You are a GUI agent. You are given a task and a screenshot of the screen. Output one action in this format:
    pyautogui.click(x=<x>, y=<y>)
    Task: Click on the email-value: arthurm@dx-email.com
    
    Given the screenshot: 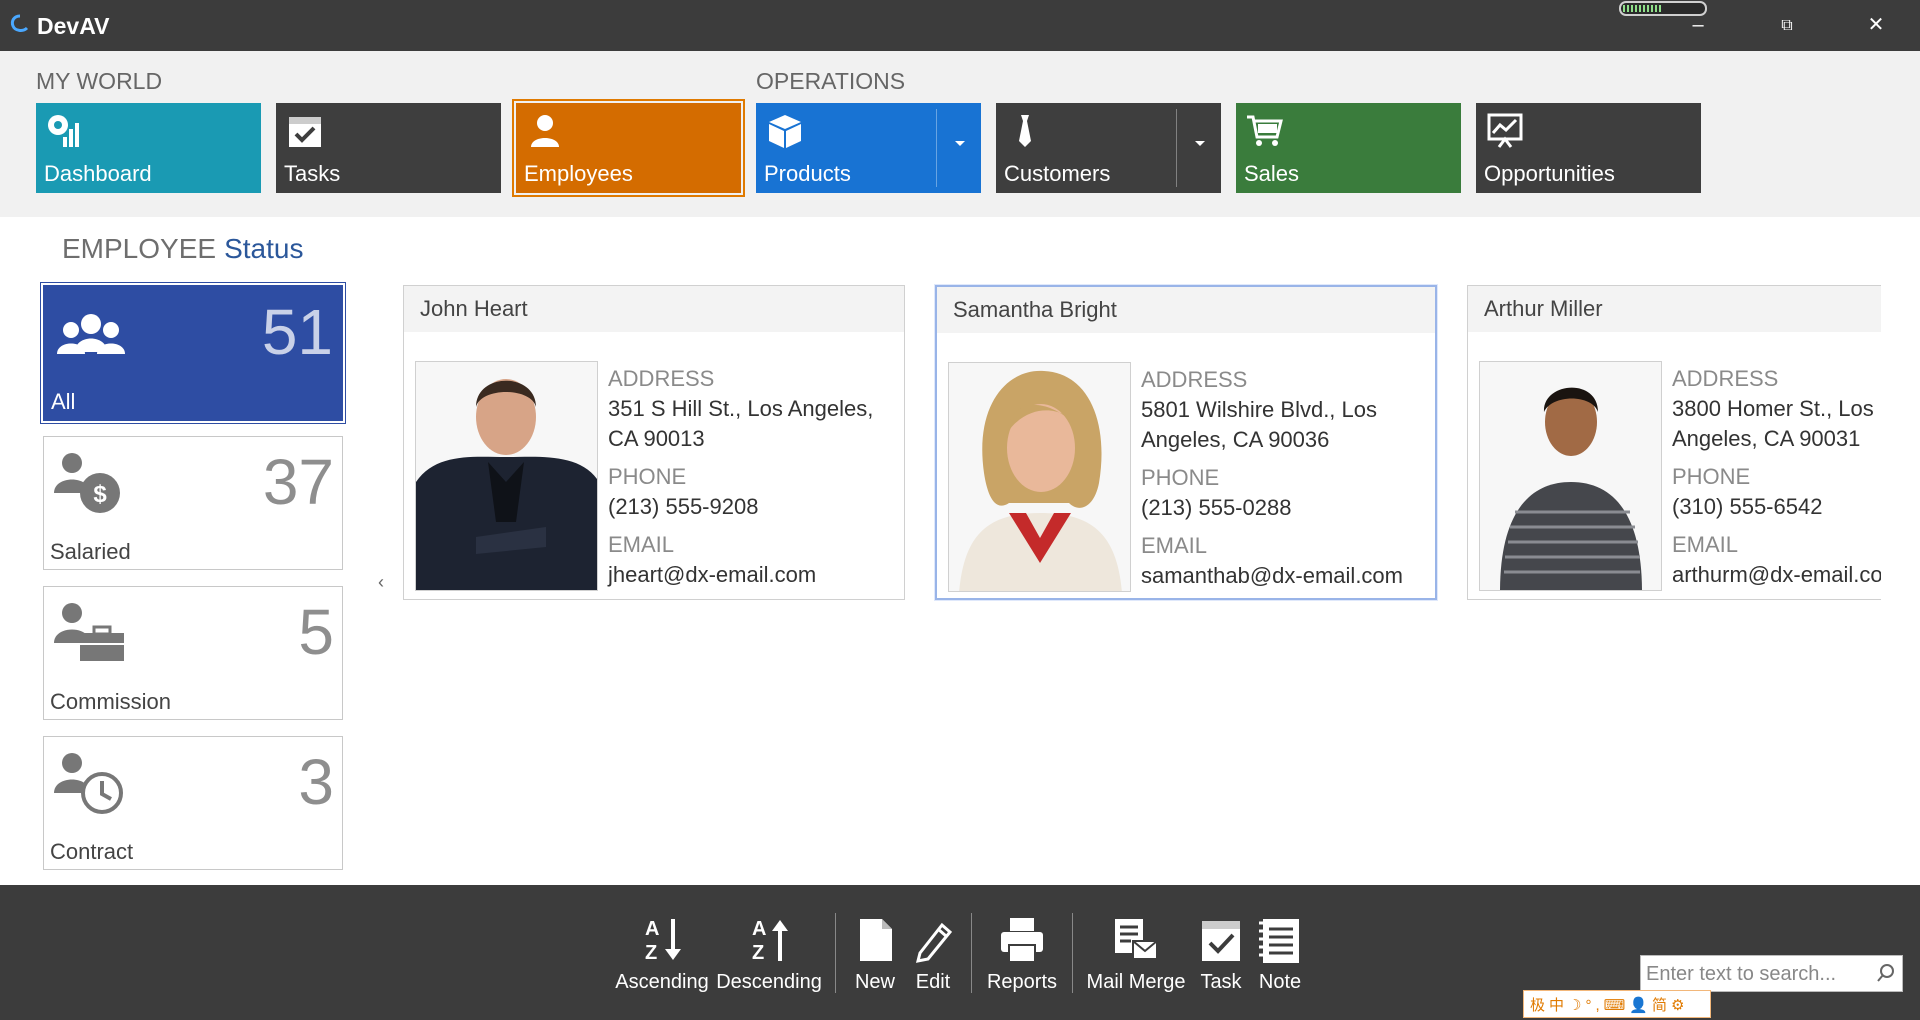 What is the action you would take?
    pyautogui.click(x=1776, y=574)
    